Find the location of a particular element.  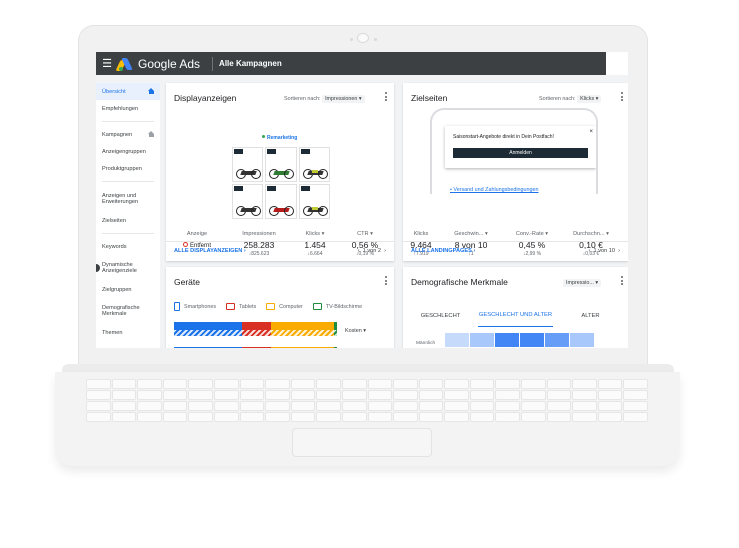

metric-label-text: Klicks is located at coordinates (313, 234).